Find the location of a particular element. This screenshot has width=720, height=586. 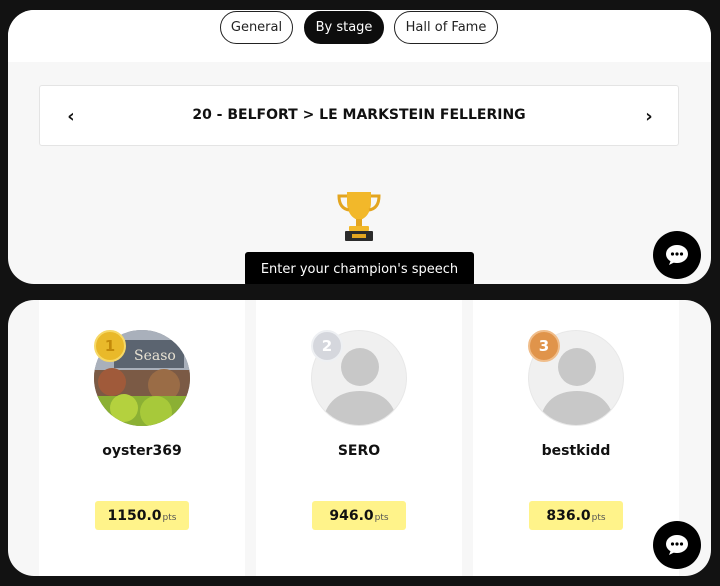

username: SERO is located at coordinates (359, 451).